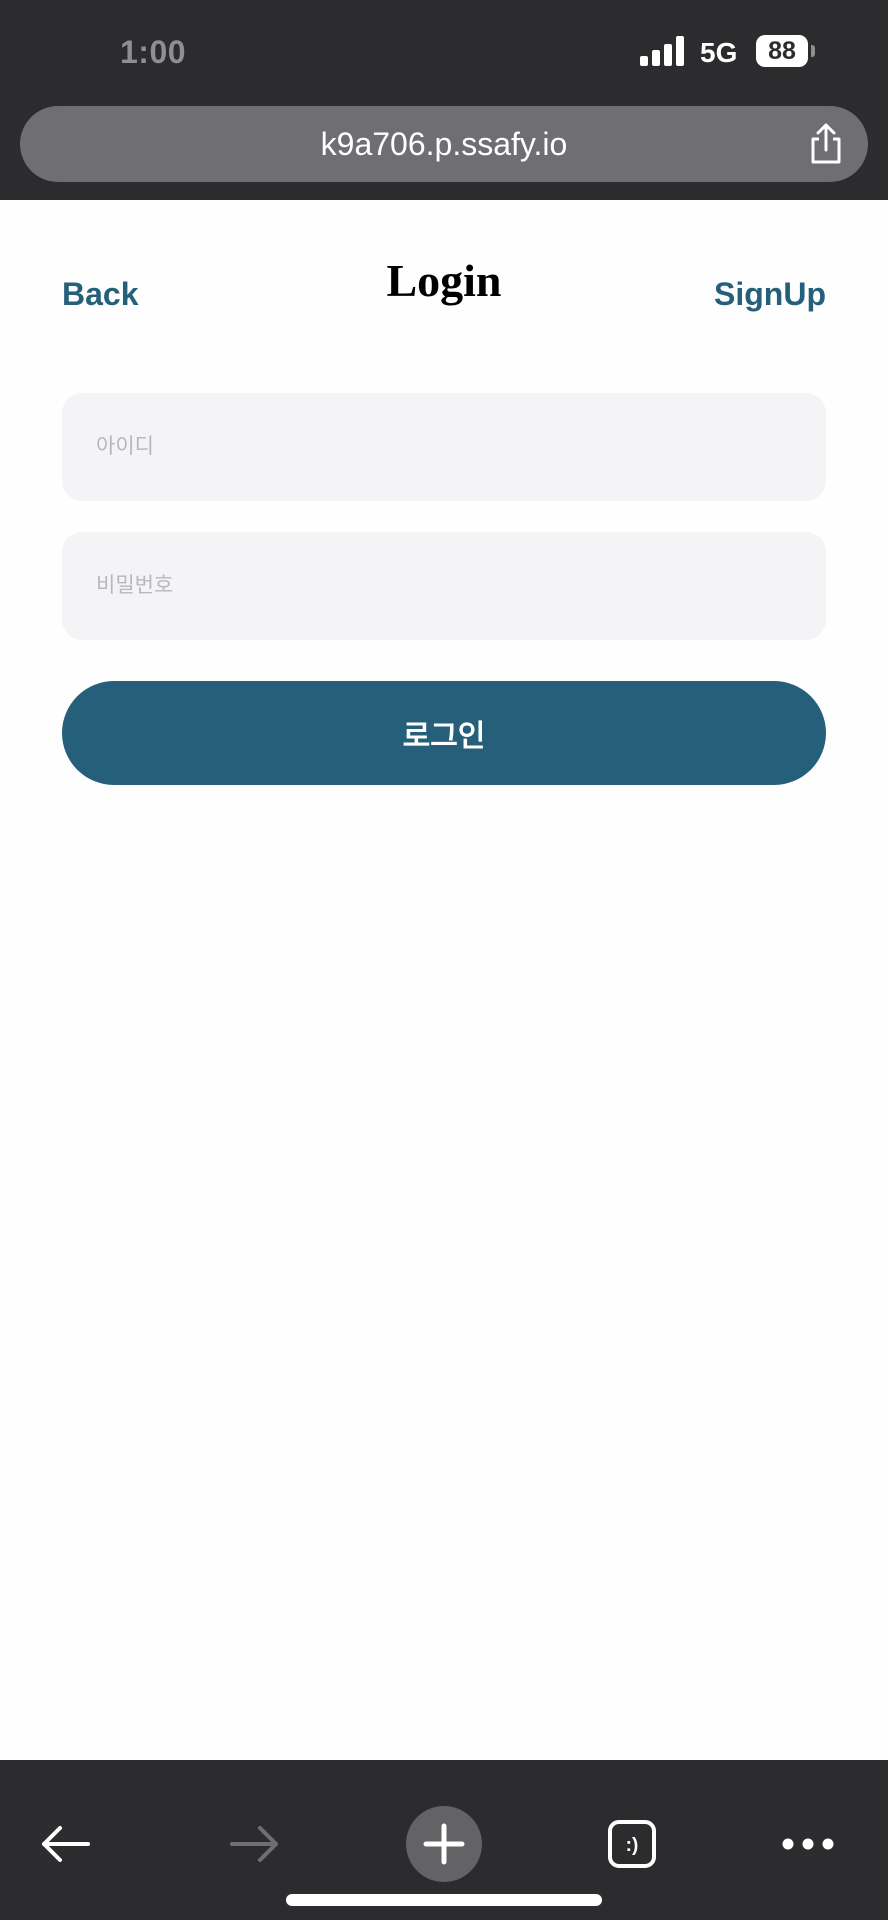  I want to click on tabs-icon: :), so click(632, 1844).